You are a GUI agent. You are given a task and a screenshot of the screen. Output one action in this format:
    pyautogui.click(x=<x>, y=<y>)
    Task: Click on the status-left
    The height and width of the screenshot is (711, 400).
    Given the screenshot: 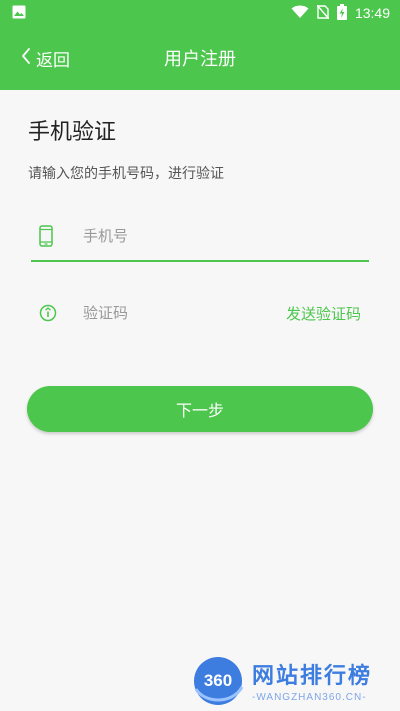 What is the action you would take?
    pyautogui.click(x=19, y=13)
    